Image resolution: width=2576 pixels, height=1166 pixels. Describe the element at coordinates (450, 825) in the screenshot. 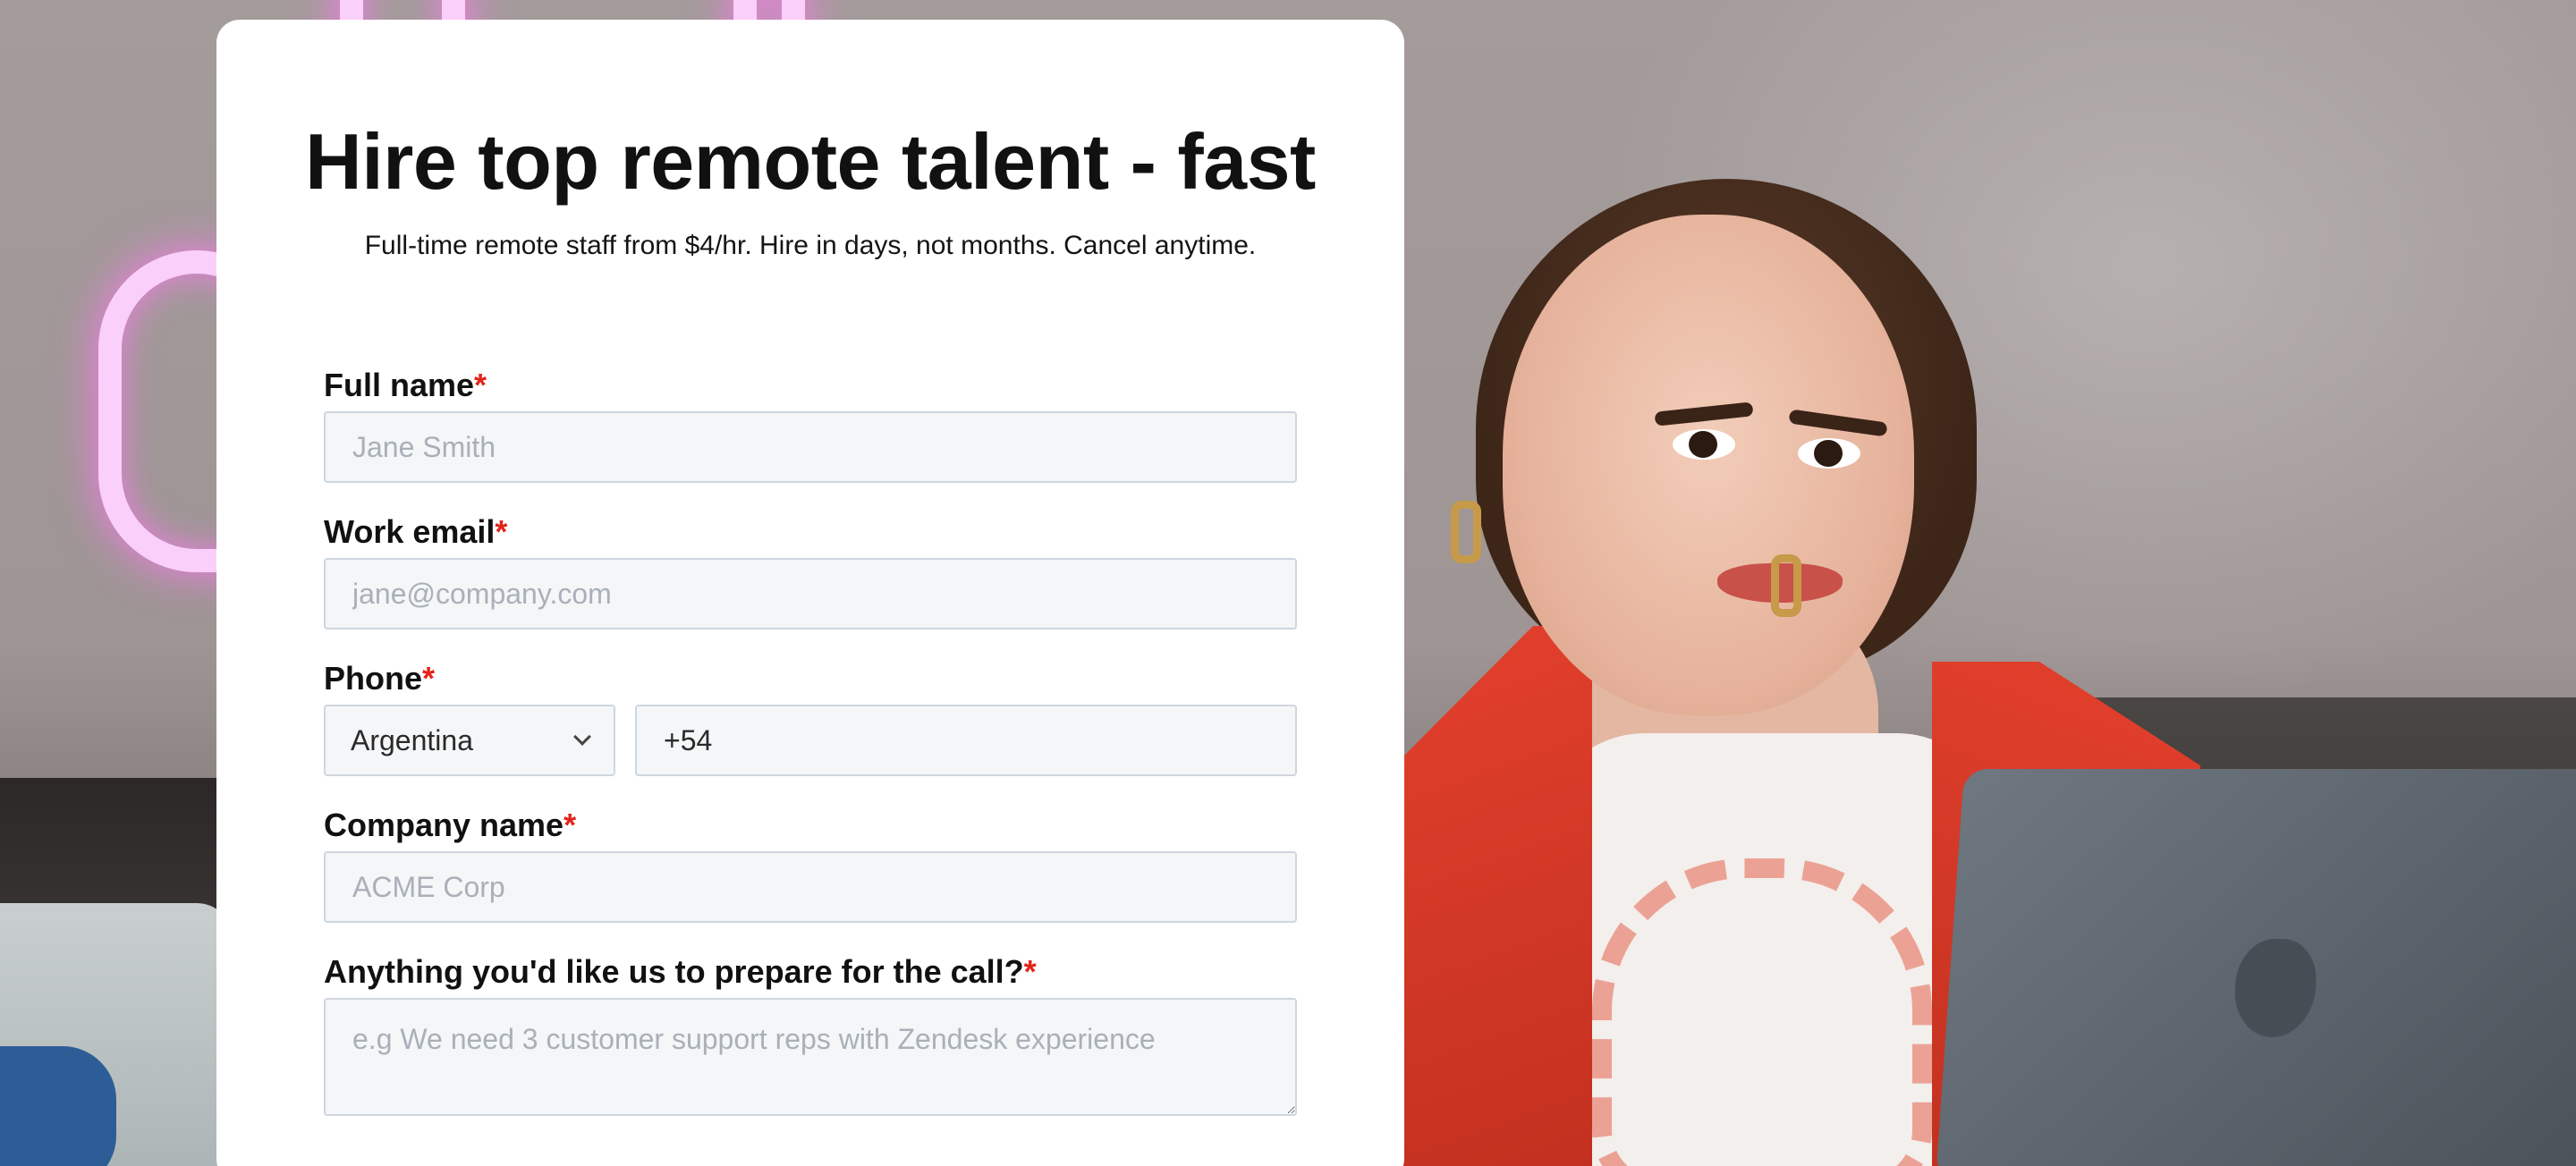

I see `company-name-label: Company name*` at that location.